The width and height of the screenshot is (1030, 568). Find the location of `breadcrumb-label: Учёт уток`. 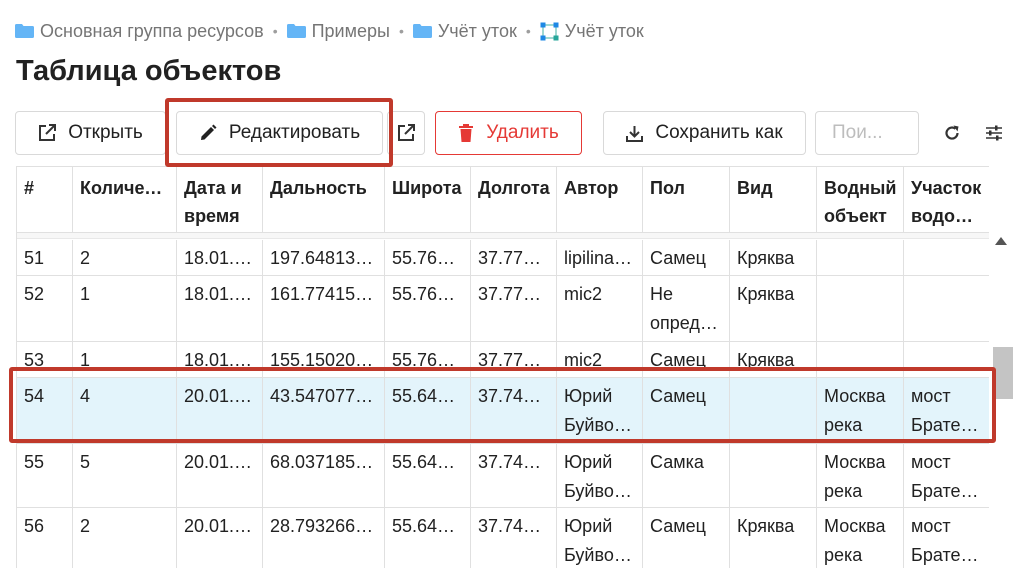

breadcrumb-label: Учёт уток is located at coordinates (604, 30).